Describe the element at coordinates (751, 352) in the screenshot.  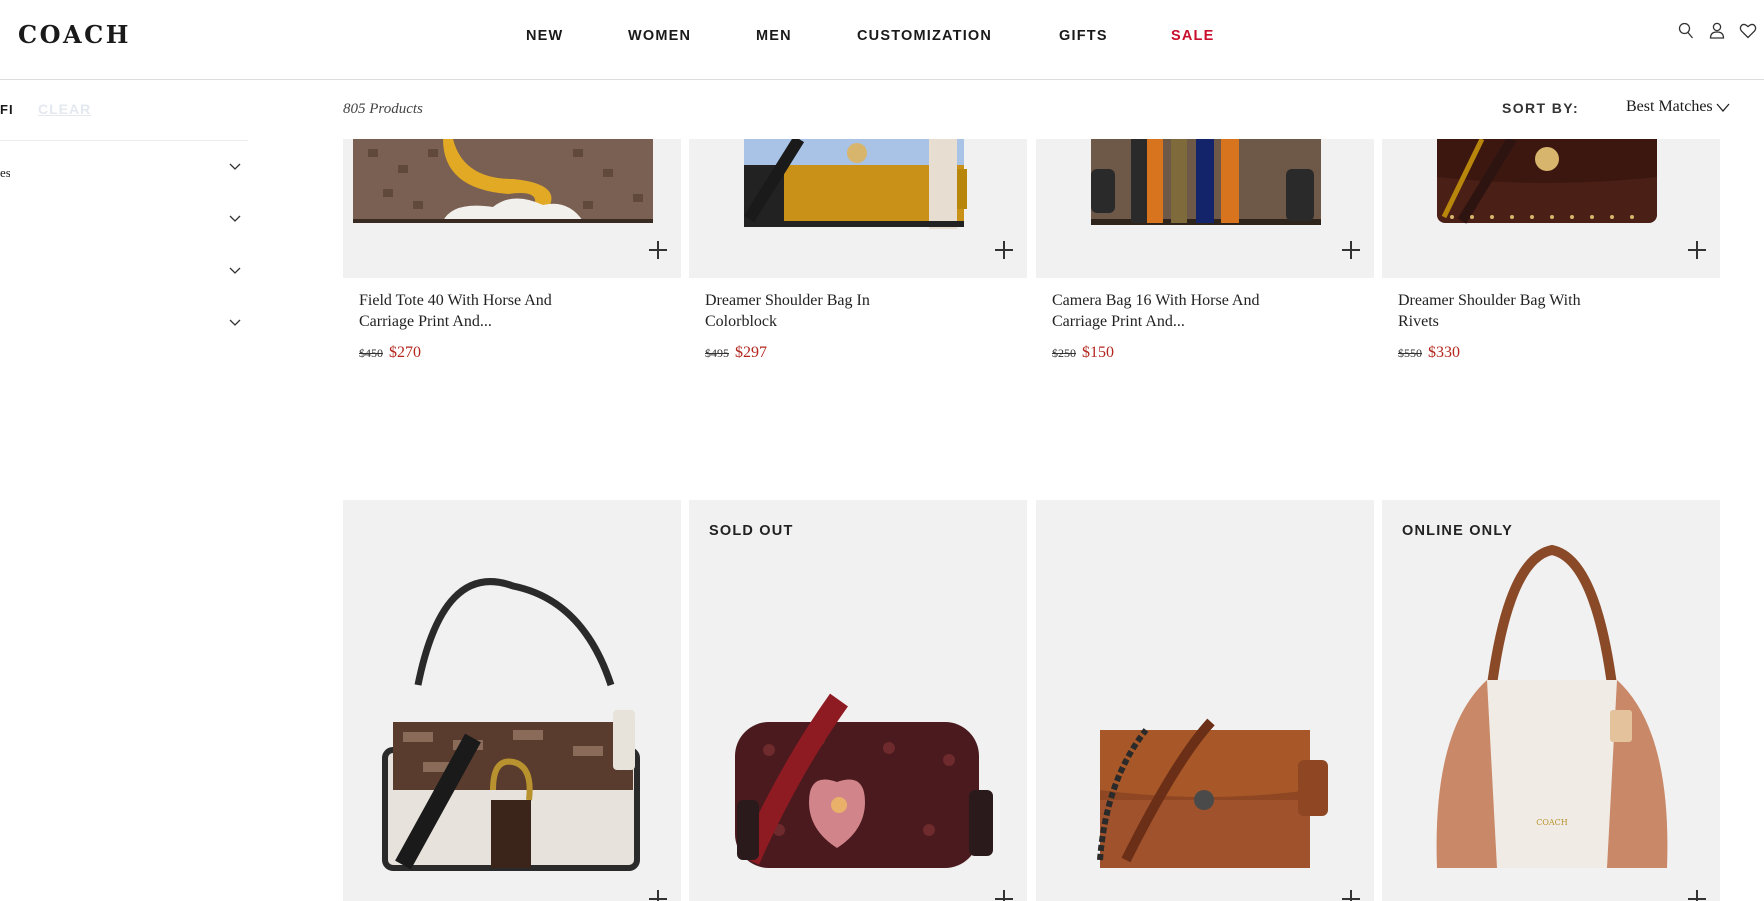
I see `sale-price: $297` at that location.